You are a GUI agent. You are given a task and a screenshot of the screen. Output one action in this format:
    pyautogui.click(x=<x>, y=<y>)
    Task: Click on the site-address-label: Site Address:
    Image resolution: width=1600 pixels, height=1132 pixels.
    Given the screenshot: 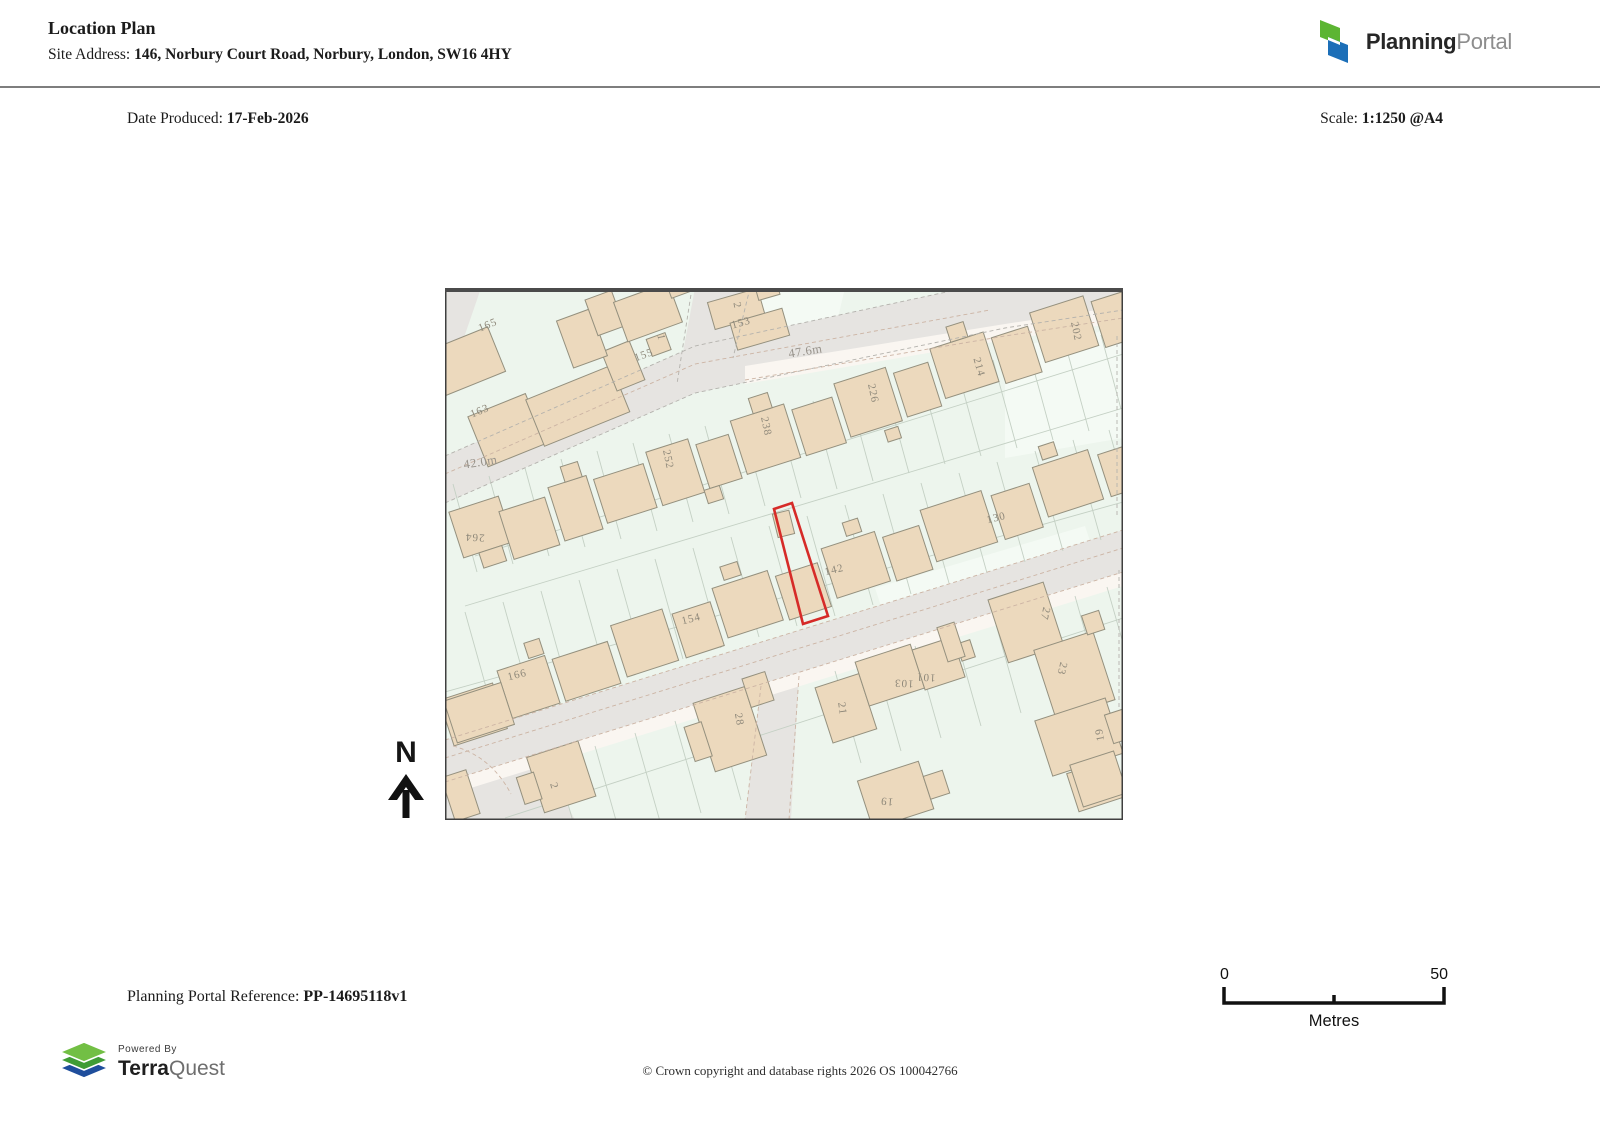 What is the action you would take?
    pyautogui.click(x=91, y=54)
    